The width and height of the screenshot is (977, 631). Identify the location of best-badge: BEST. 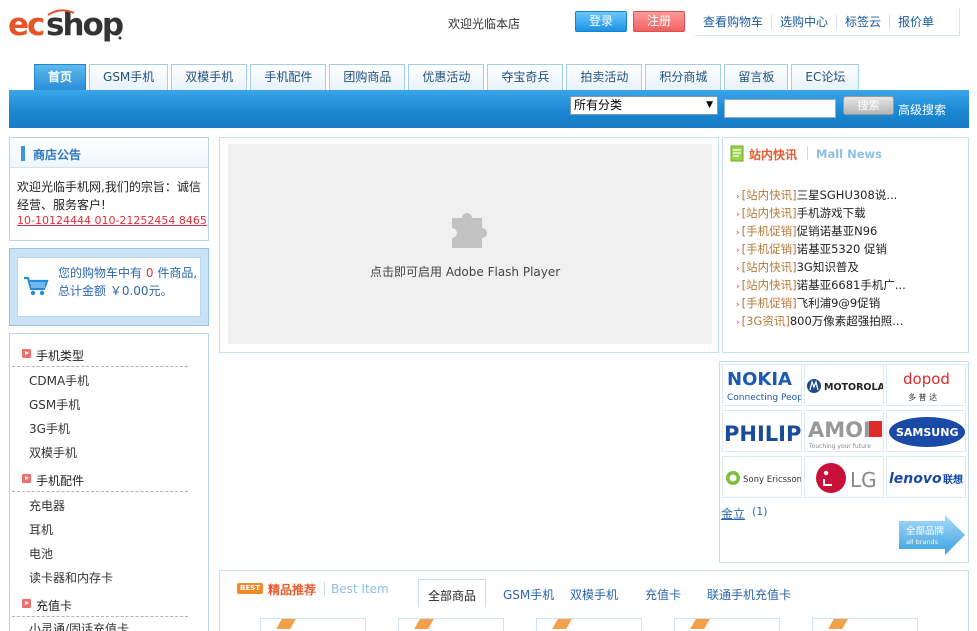
(250, 588).